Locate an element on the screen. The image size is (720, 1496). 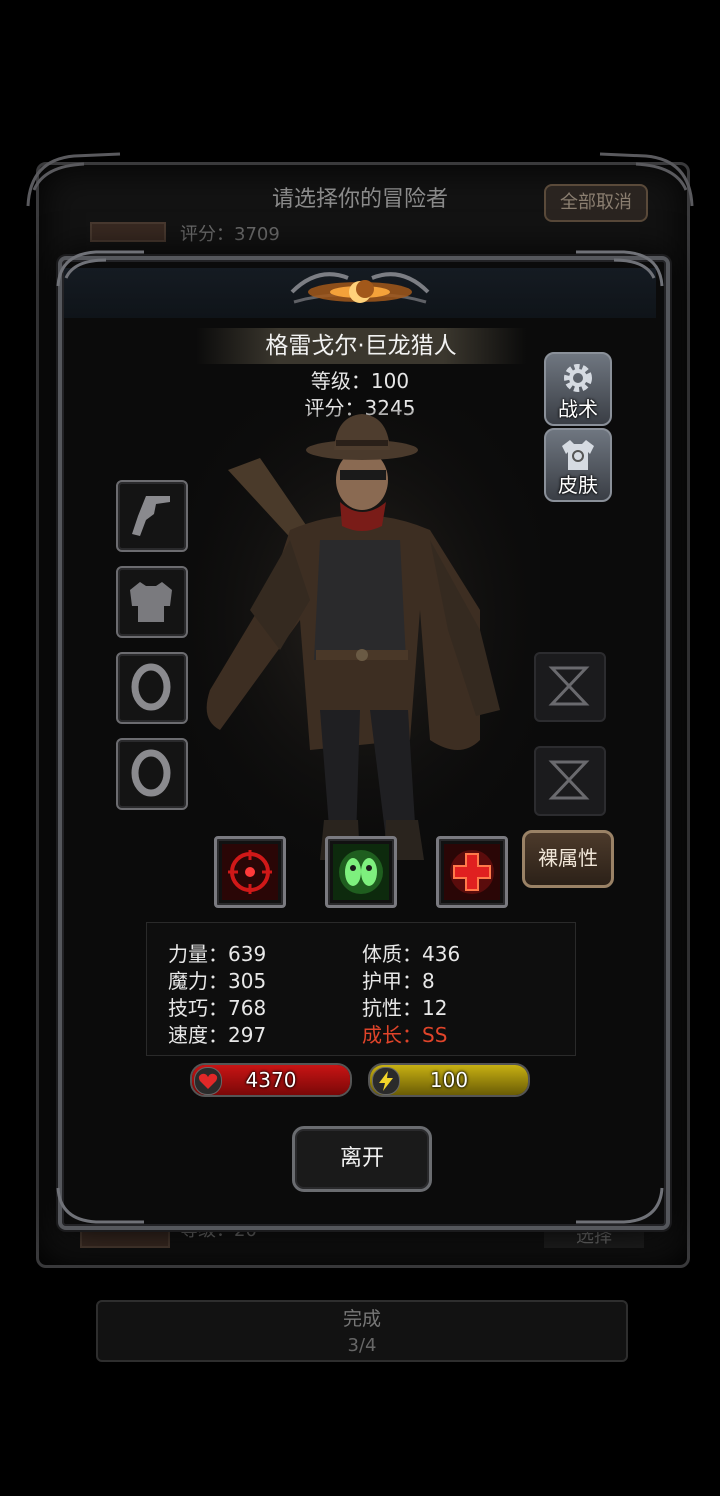
stat-constitution: 体质：436 is located at coordinates (411, 954).